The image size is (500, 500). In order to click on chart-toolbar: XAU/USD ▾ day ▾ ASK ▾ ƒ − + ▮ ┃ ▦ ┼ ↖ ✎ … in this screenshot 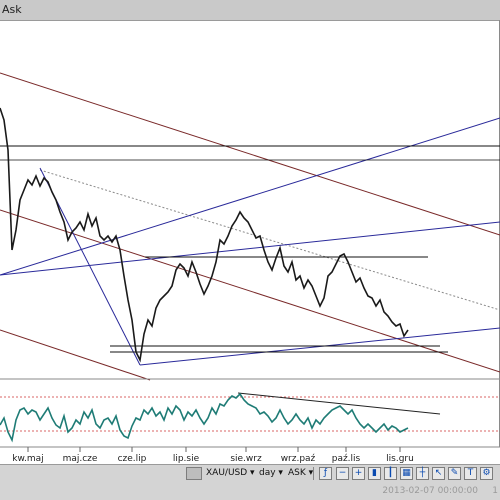, I will do `click(250, 474)`.